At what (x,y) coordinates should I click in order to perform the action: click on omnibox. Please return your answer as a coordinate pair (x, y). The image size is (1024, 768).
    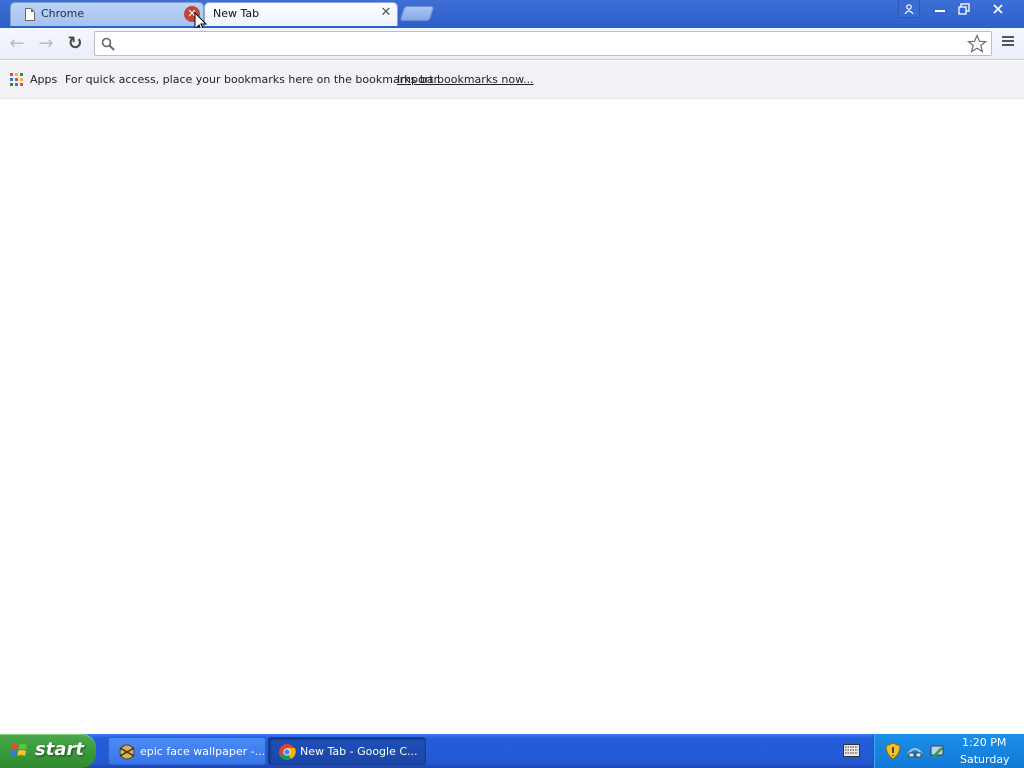
    Looking at the image, I should click on (543, 43).